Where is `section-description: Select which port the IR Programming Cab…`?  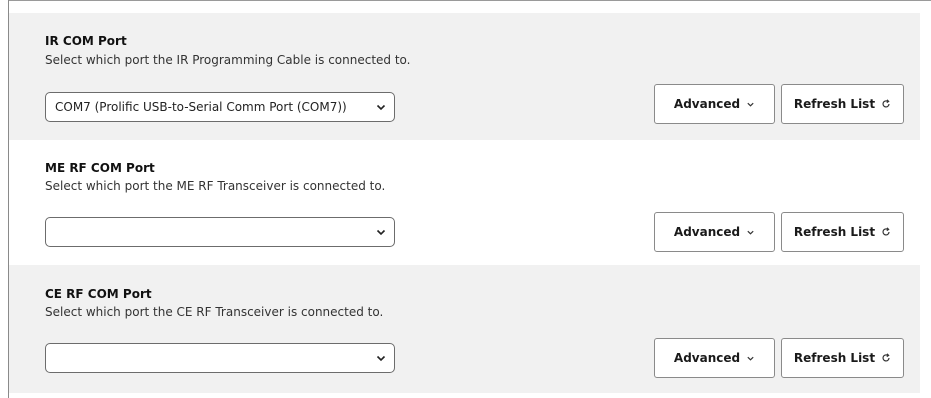
section-description: Select which port the IR Programming Cab… is located at coordinates (228, 60).